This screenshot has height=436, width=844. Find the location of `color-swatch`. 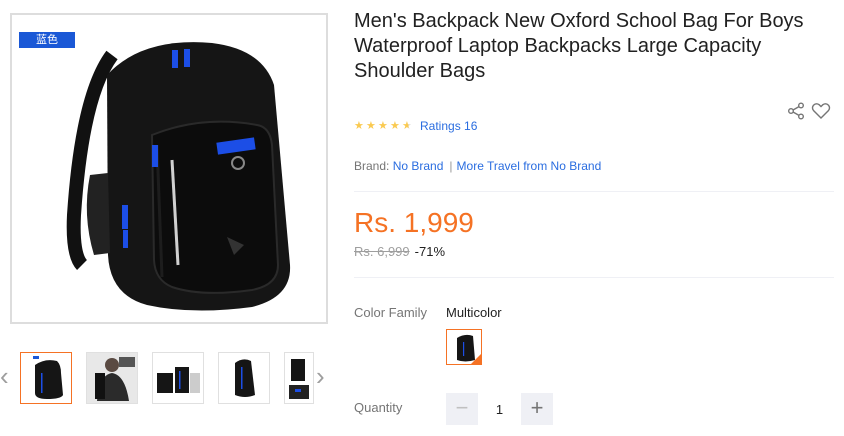

color-swatch is located at coordinates (464, 347).